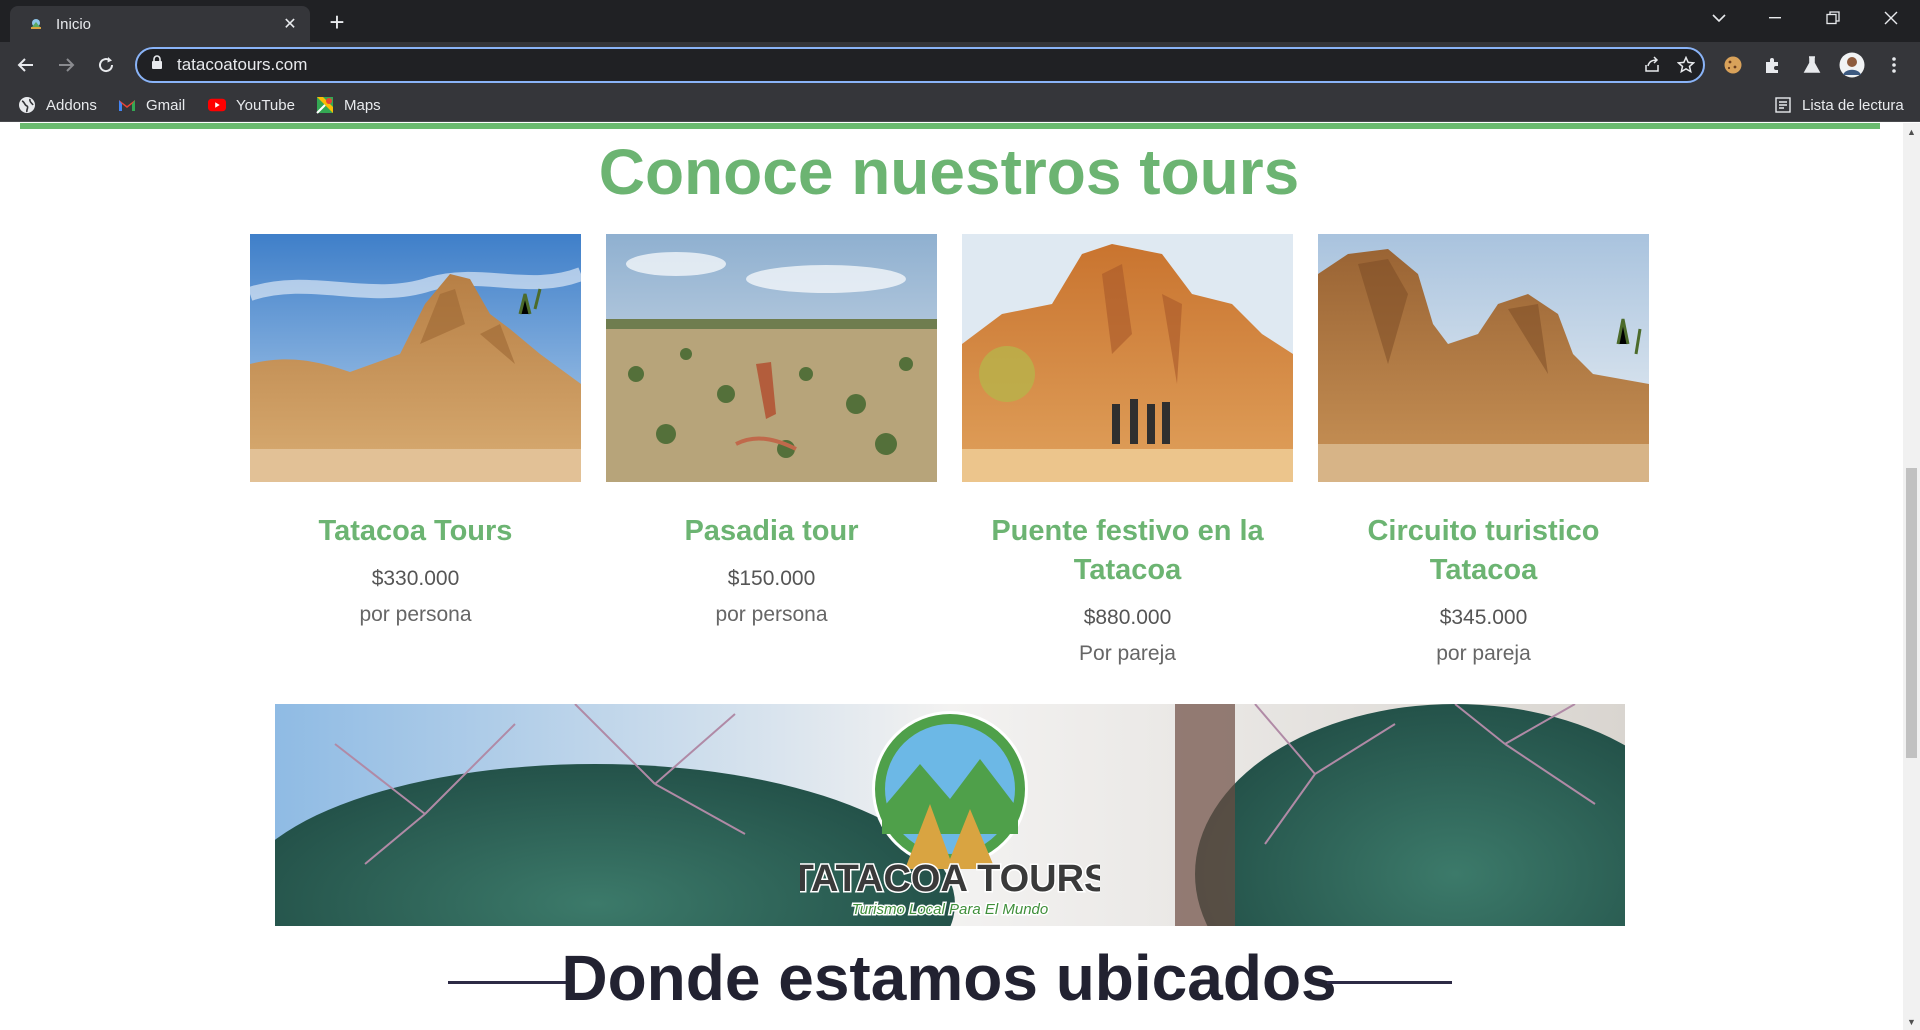 The height and width of the screenshot is (1030, 1920). What do you see at coordinates (950, 909) in the screenshot?
I see `svg-text: Turismo Local Para El Mundo` at bounding box center [950, 909].